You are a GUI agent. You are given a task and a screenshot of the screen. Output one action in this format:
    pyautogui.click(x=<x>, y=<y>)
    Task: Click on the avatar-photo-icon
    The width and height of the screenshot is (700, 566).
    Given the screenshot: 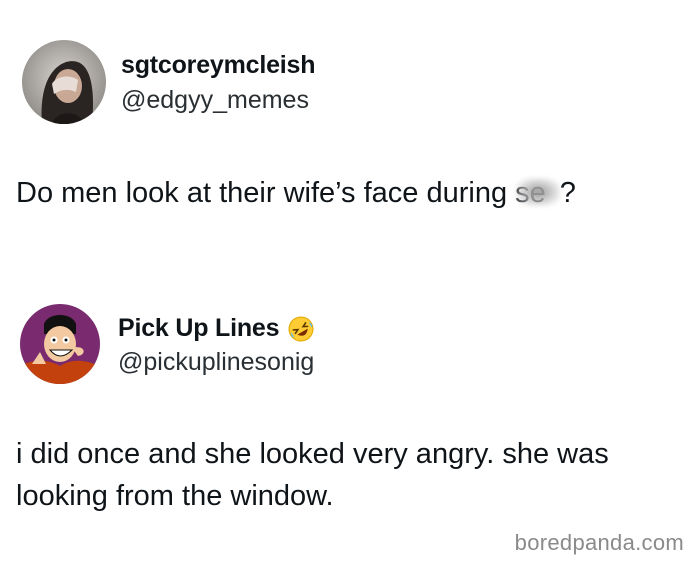 What is the action you would take?
    pyautogui.click(x=64, y=82)
    